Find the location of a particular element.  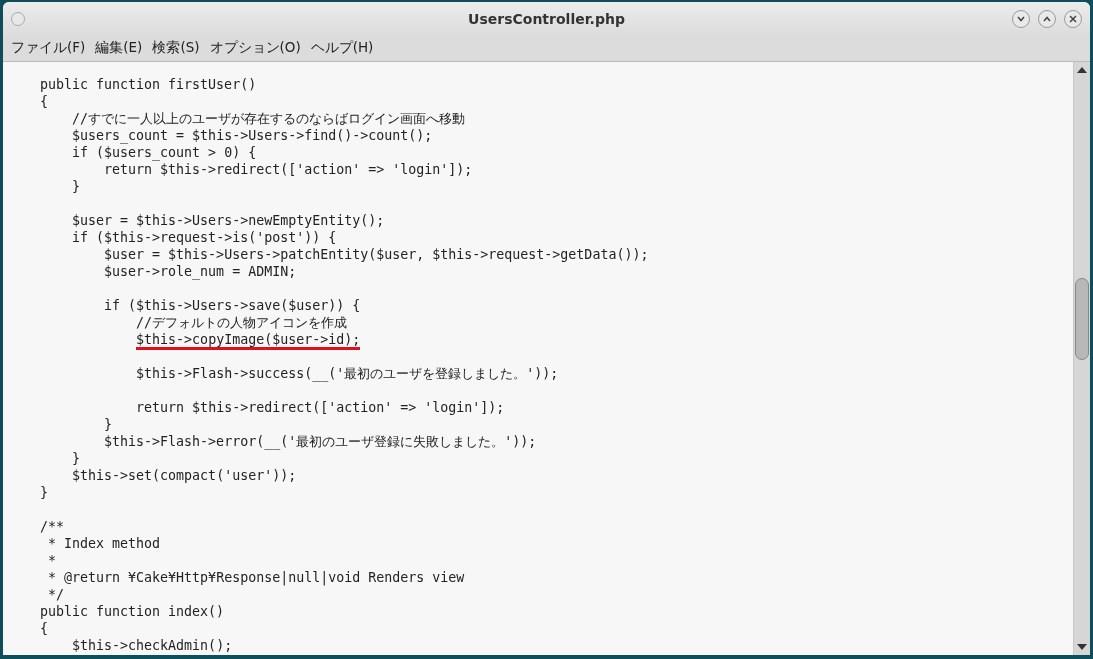

code-line: public function index() is located at coordinates (132, 611).